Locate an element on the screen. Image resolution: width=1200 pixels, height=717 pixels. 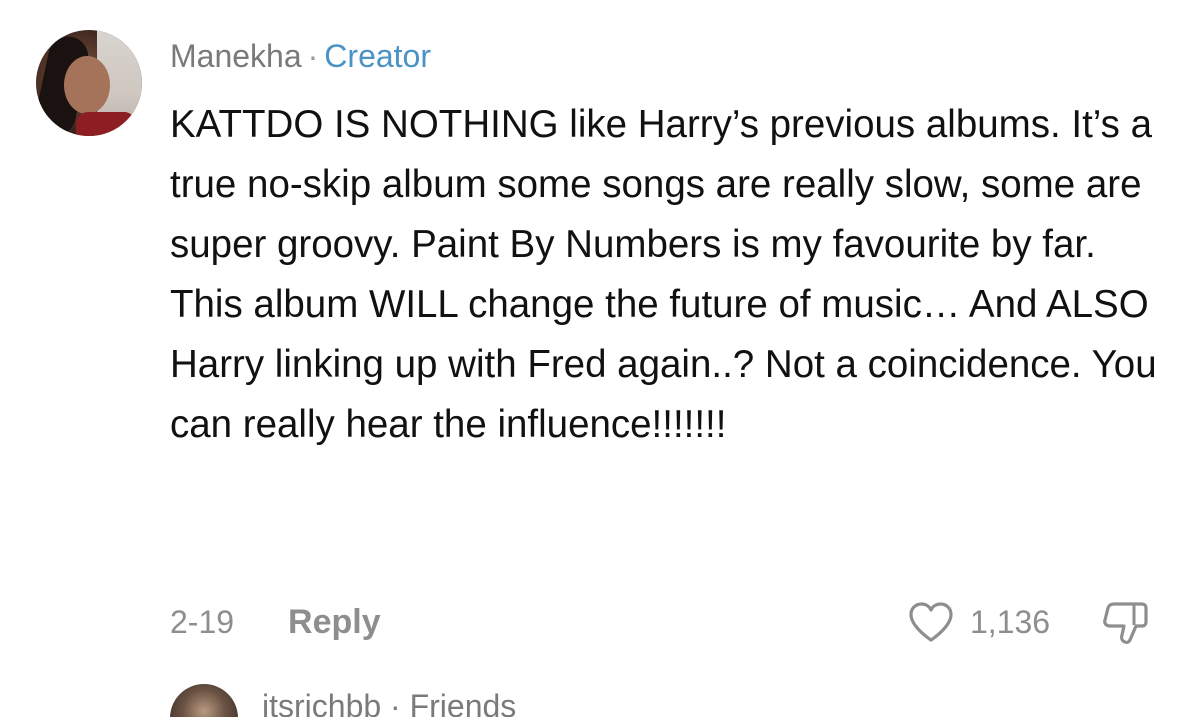
next-comment-username: itsrichbb is located at coordinates (321, 702).